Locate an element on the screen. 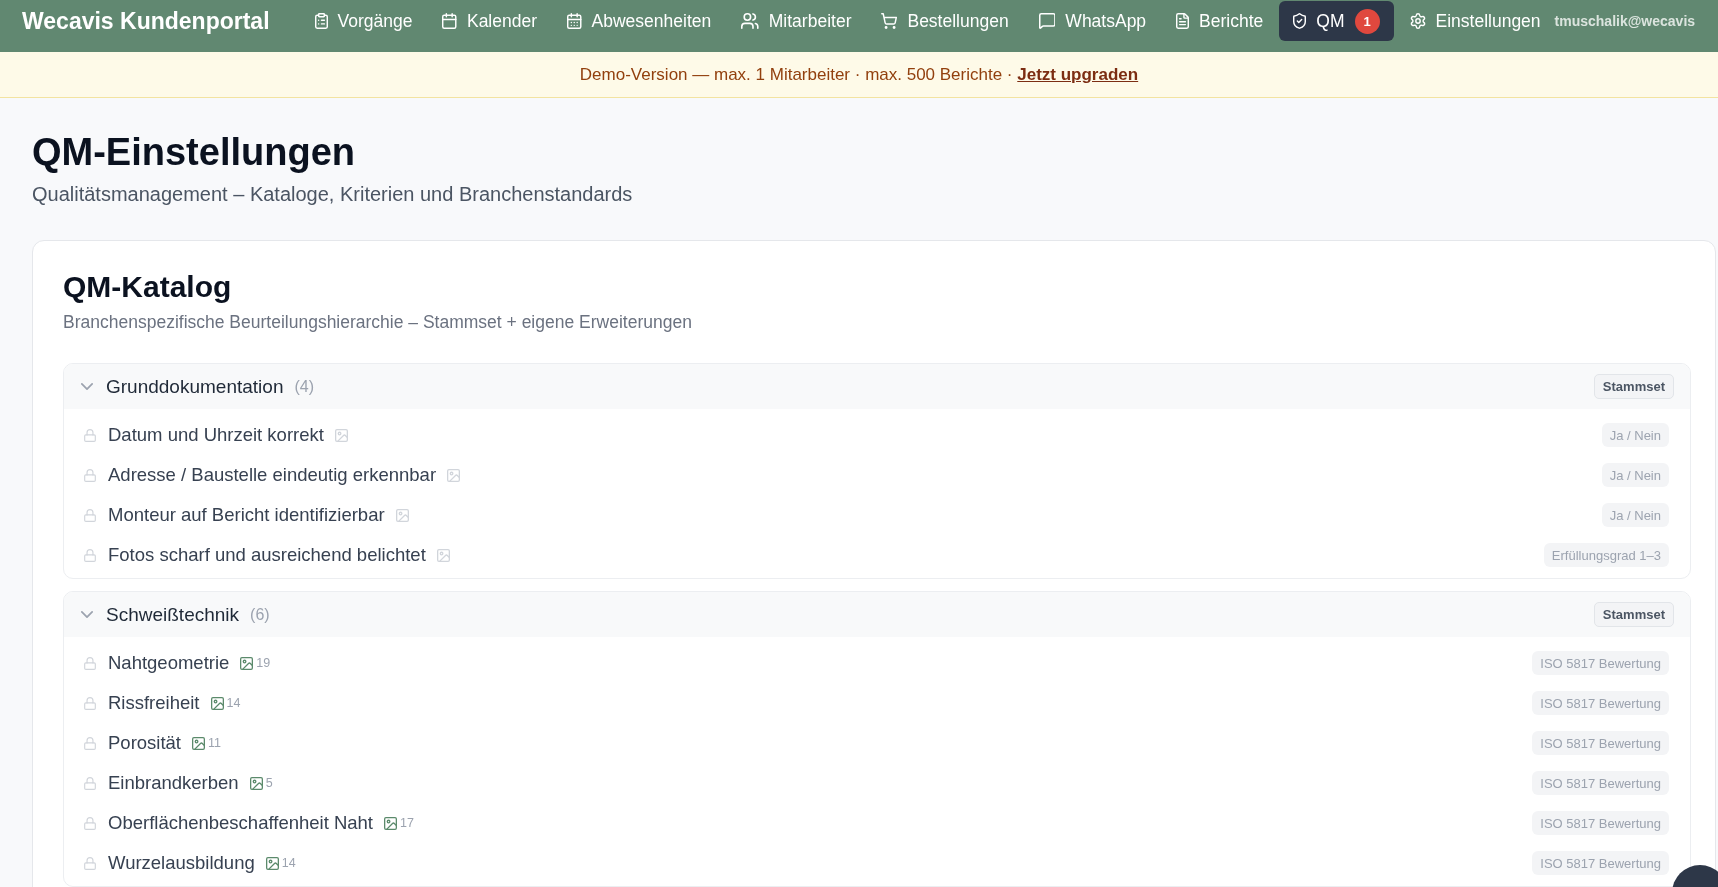  nav-tab: Einstellungen is located at coordinates (1475, 21).